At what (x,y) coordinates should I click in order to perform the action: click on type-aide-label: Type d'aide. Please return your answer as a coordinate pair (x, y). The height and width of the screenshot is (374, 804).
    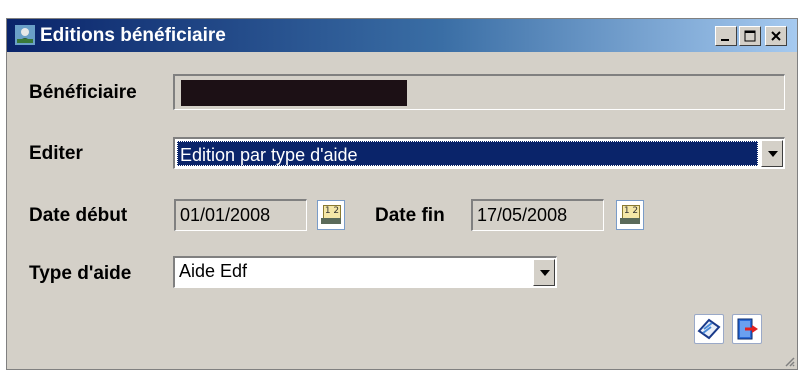
    Looking at the image, I should click on (80, 273).